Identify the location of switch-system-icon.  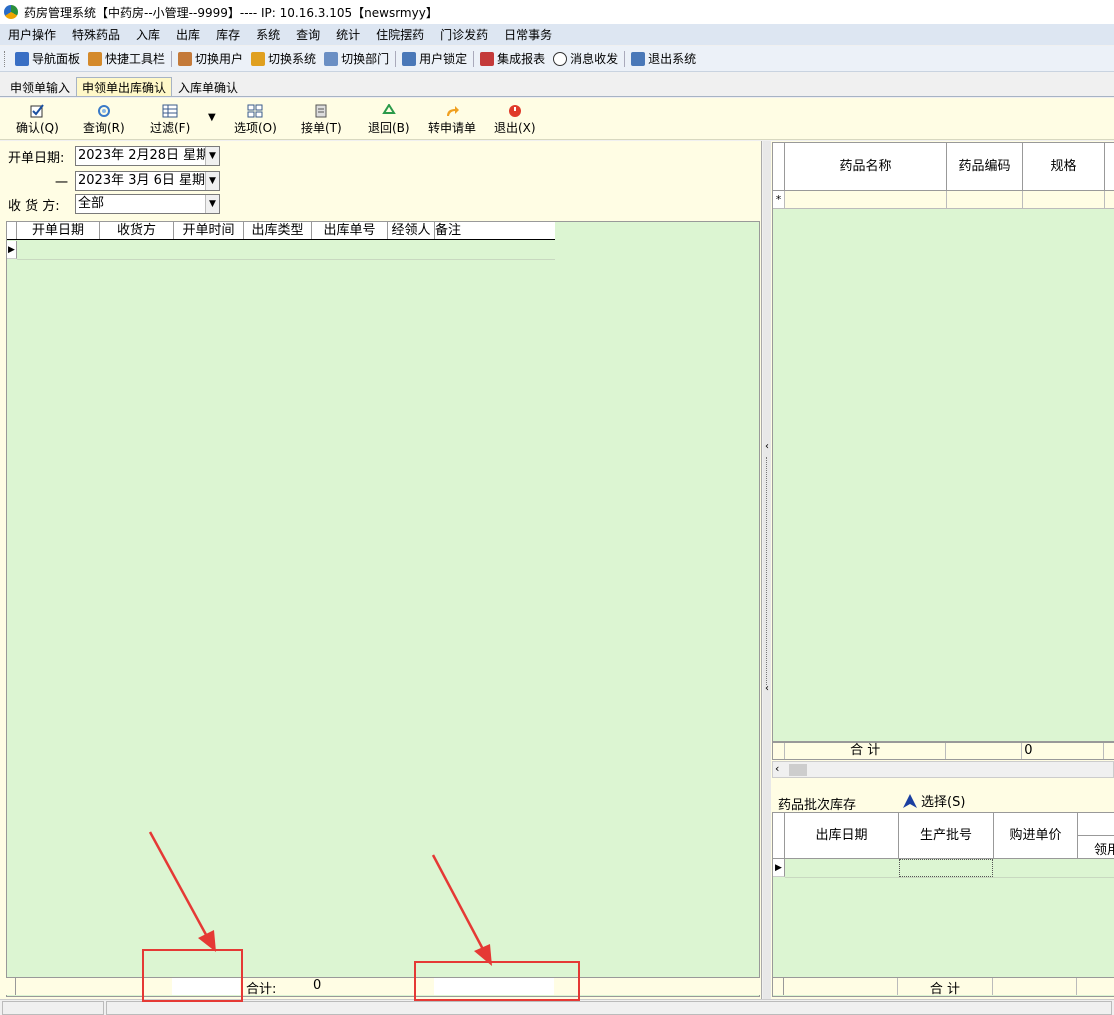
(258, 58).